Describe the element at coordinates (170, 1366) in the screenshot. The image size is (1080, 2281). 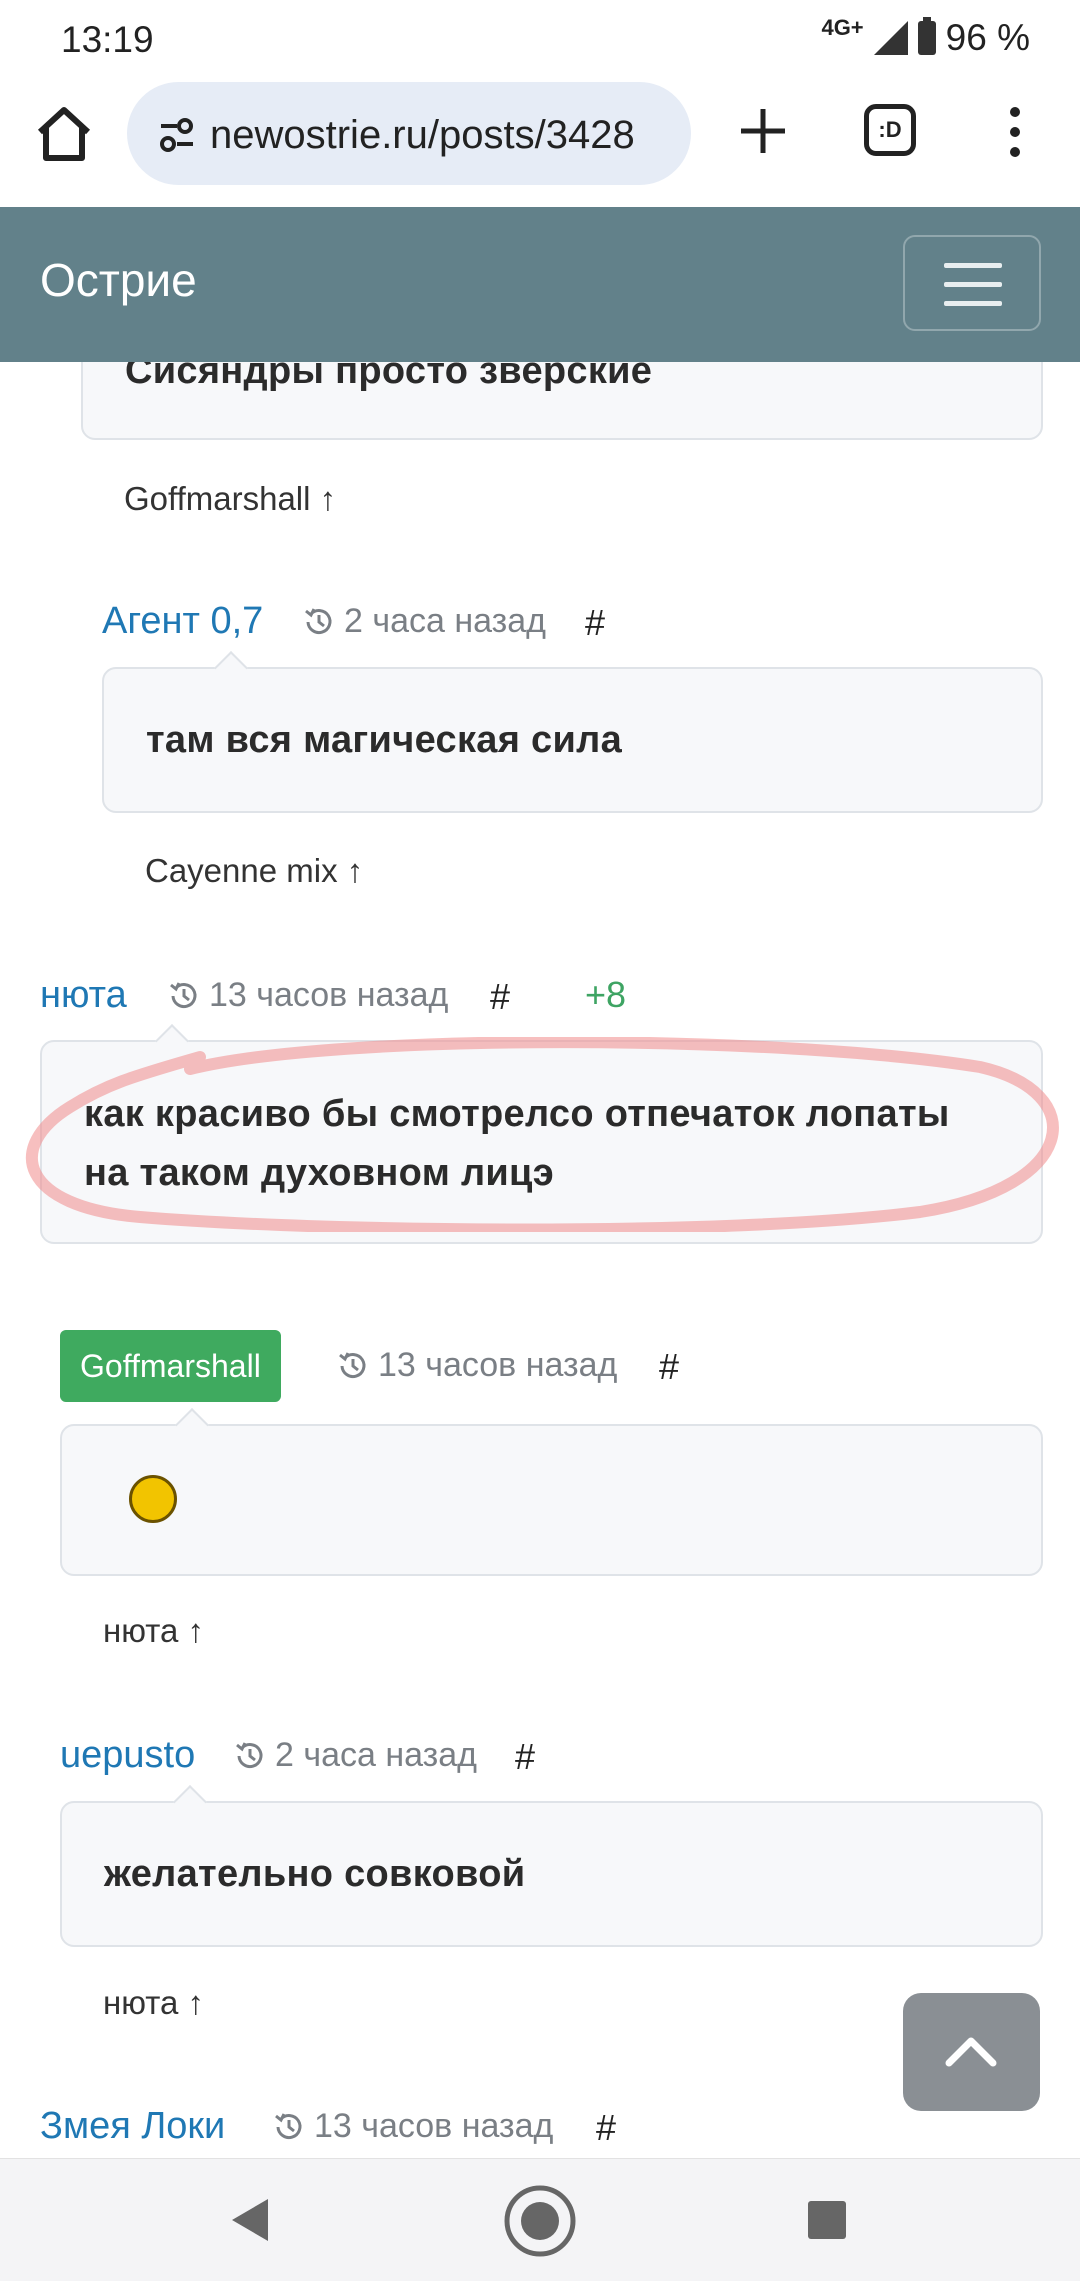
I see `comment-author-badge: Goffmarshall` at that location.